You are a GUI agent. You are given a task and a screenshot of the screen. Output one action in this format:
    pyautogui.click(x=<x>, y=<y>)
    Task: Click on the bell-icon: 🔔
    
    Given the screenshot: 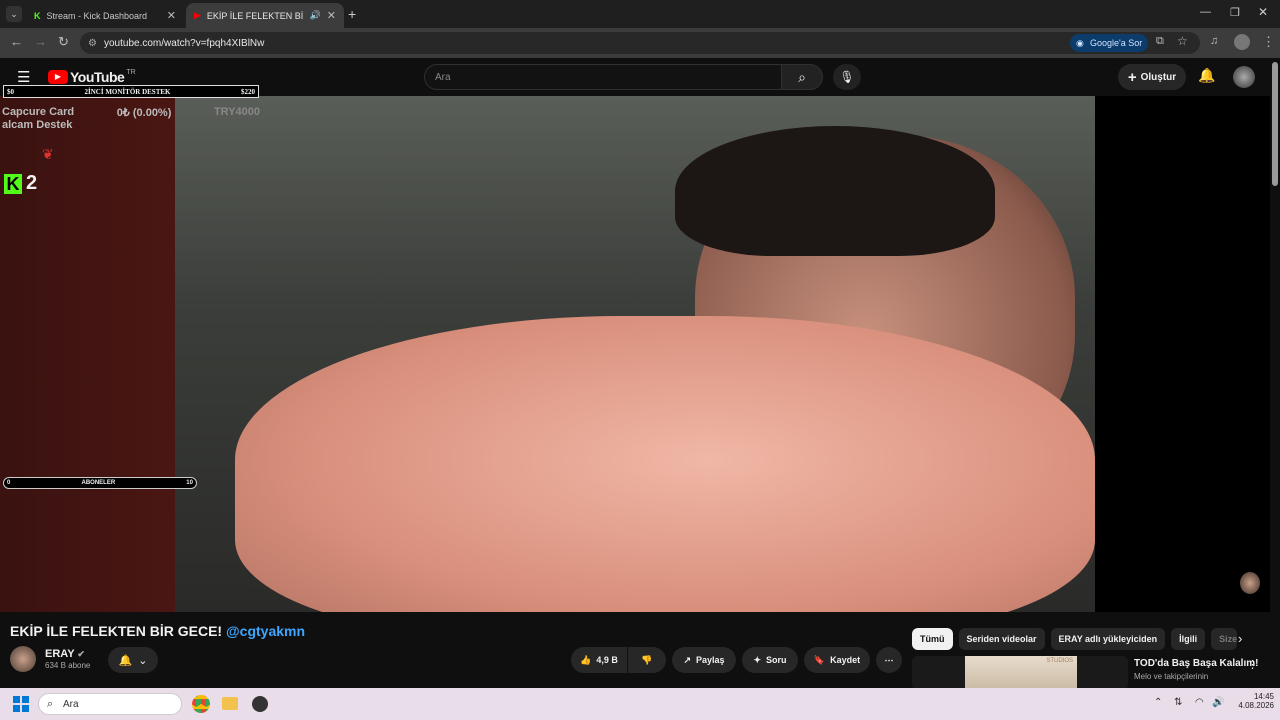 What is the action you would take?
    pyautogui.click(x=125, y=660)
    